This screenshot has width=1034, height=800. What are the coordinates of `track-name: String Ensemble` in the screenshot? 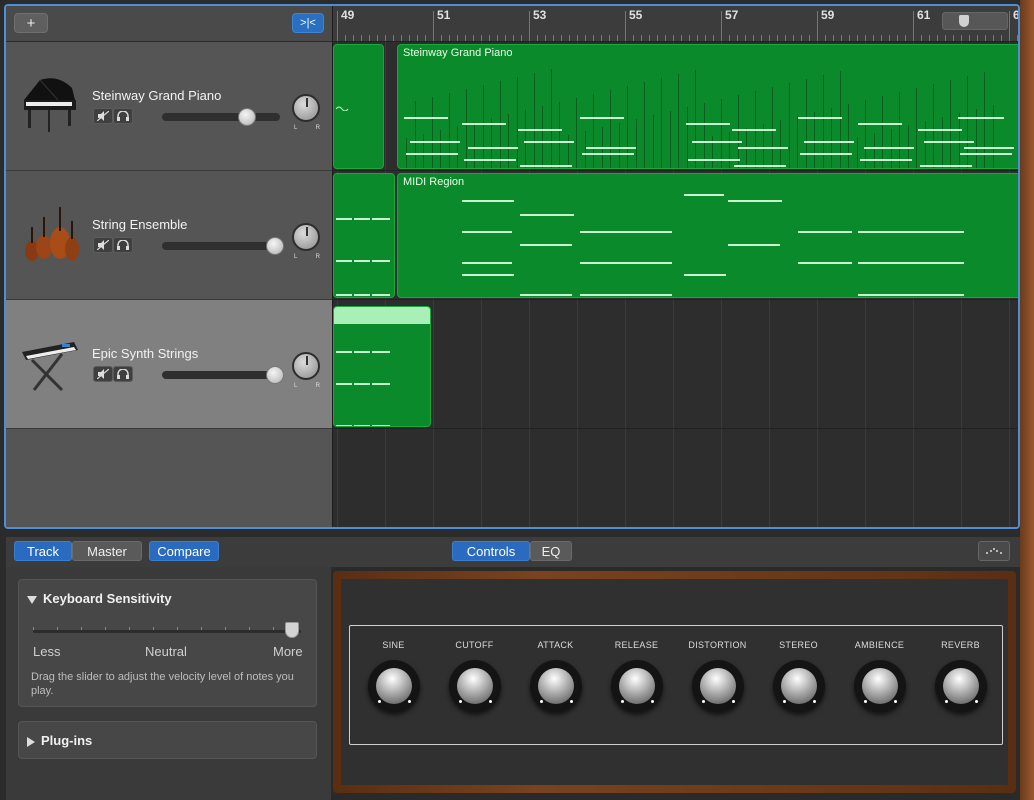 It's located at (139, 224).